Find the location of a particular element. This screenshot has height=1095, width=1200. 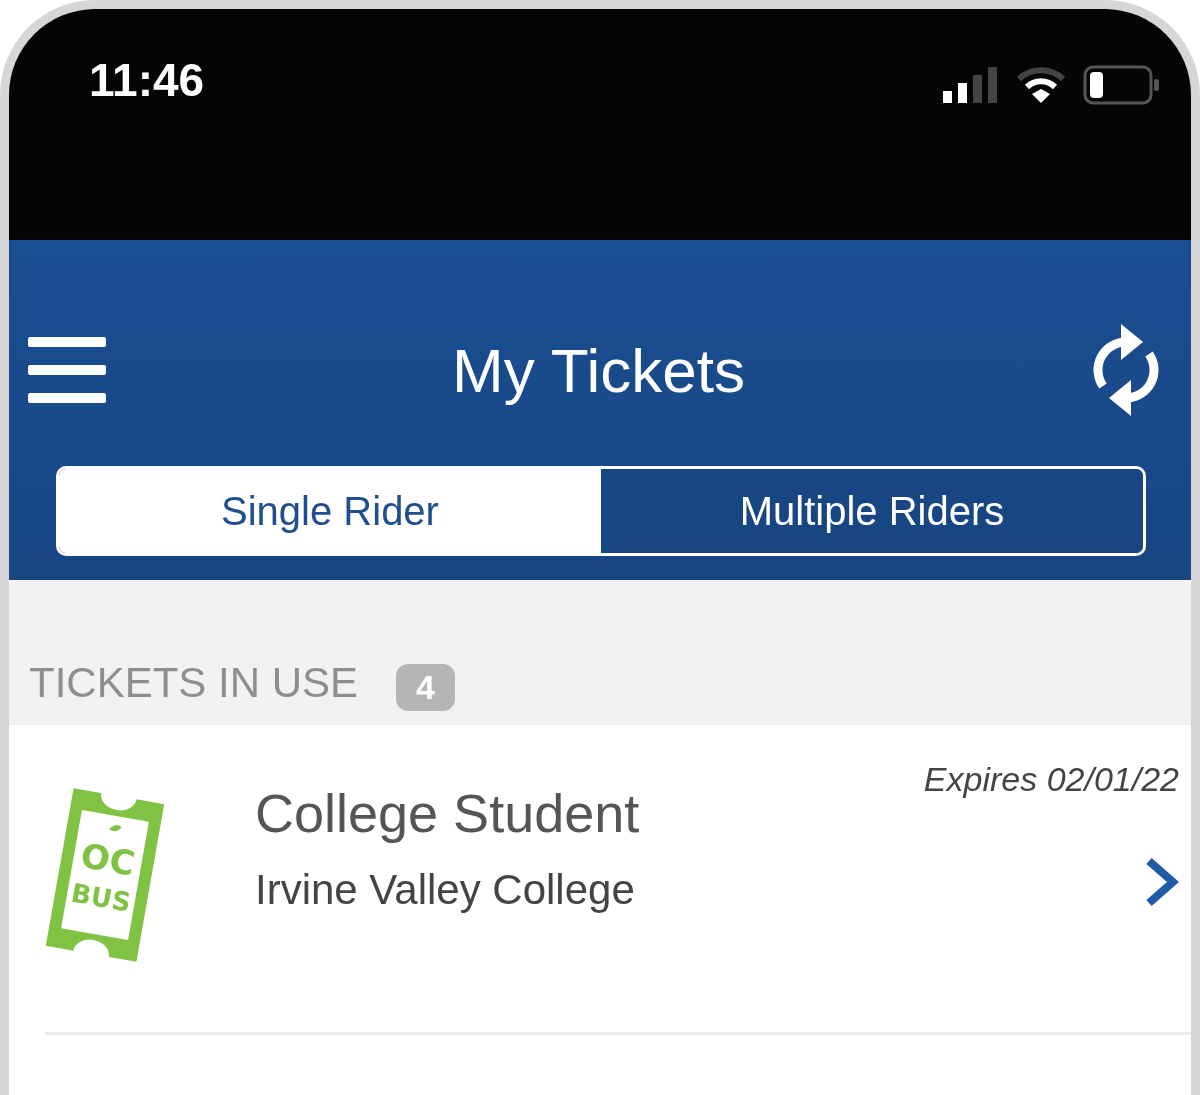

segment-tab: Single Rider is located at coordinates (330, 511).